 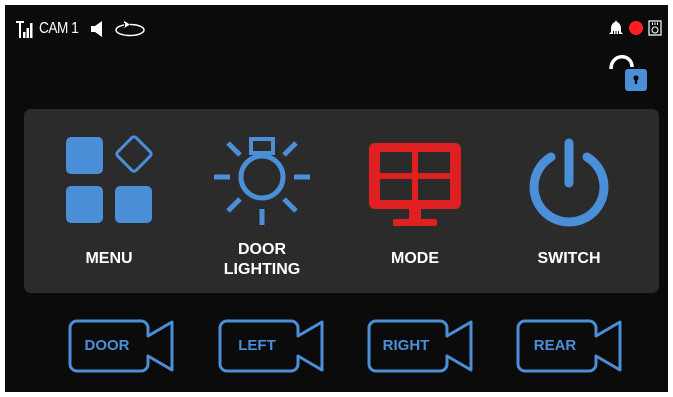 What do you see at coordinates (262, 249) in the screenshot?
I see `door-lighting-label-line1: DOOR` at bounding box center [262, 249].